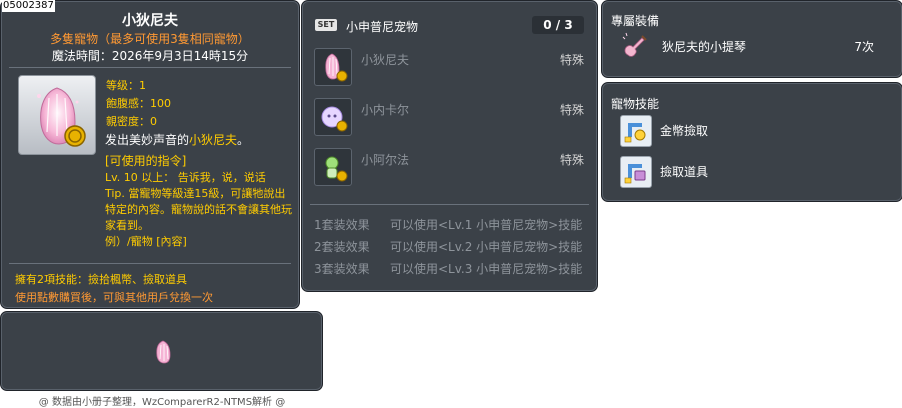  Describe the element at coordinates (131, 121) in the screenshot. I see `pet-closeness: 親密度：0` at that location.